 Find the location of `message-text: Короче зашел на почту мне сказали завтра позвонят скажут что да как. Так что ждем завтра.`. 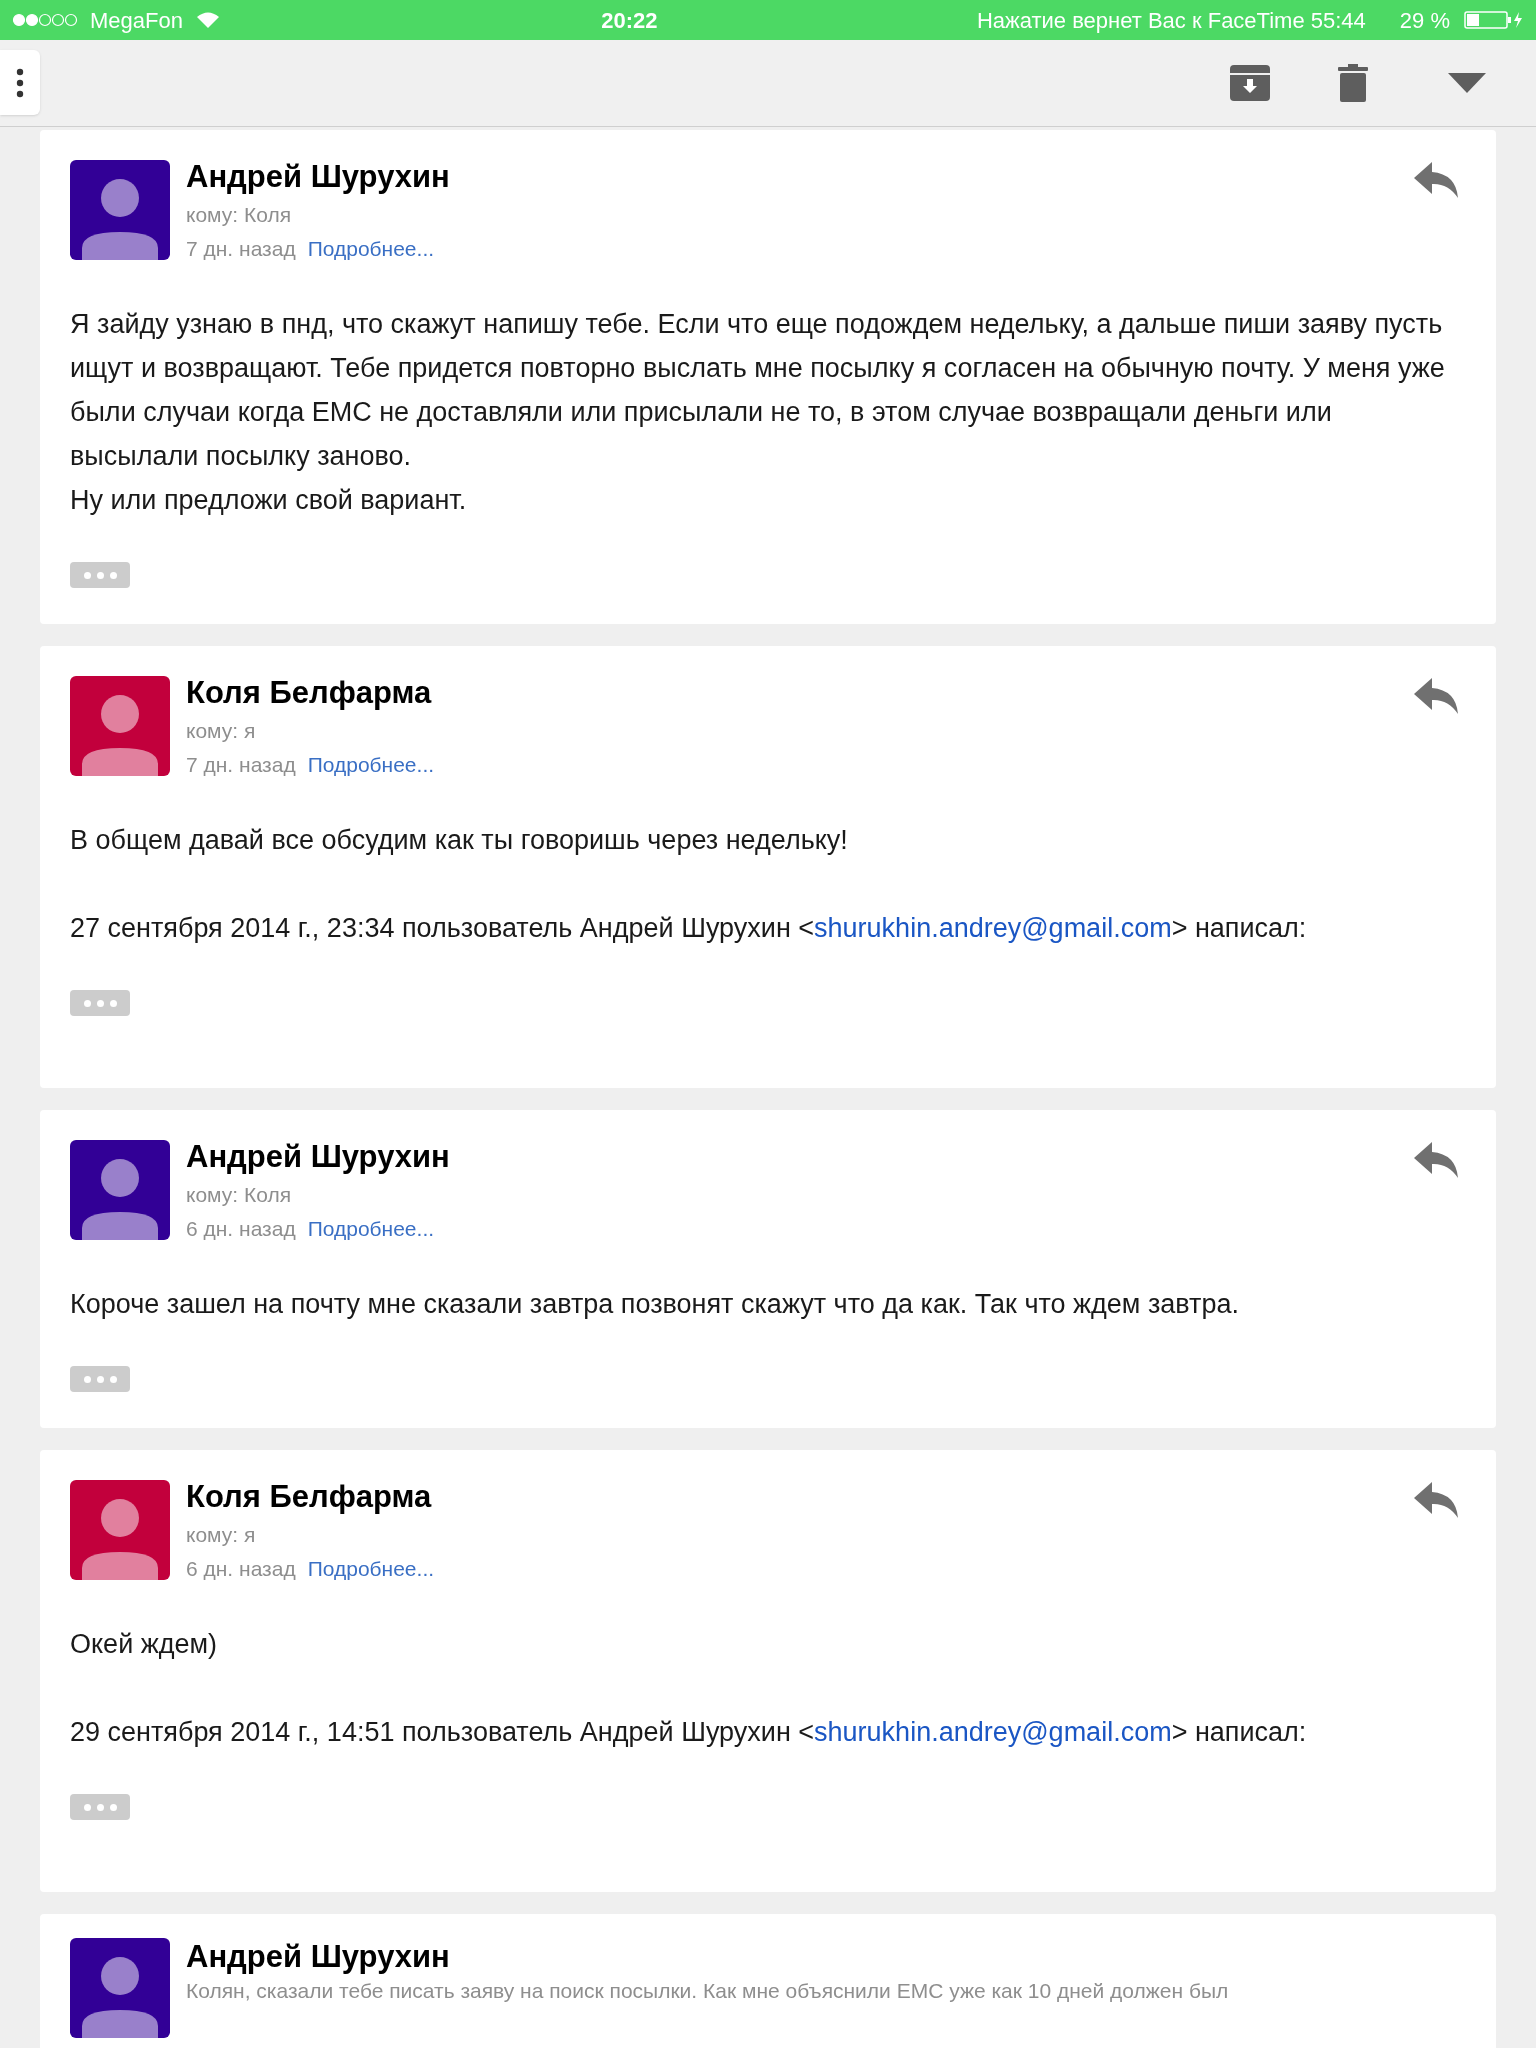

message-text: Короче зашел на почту мне сказали завтра позвонят скажут что да как. Так что ждем завтра. is located at coordinates (655, 1304).